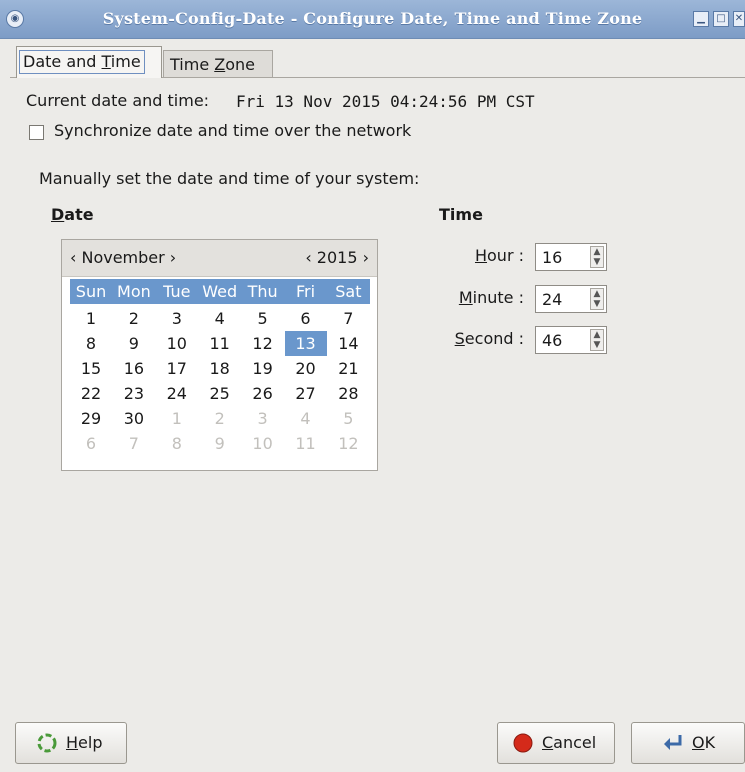 The height and width of the screenshot is (772, 745). Describe the element at coordinates (220, 368) in the screenshot. I see `calendar-day: 18` at that location.